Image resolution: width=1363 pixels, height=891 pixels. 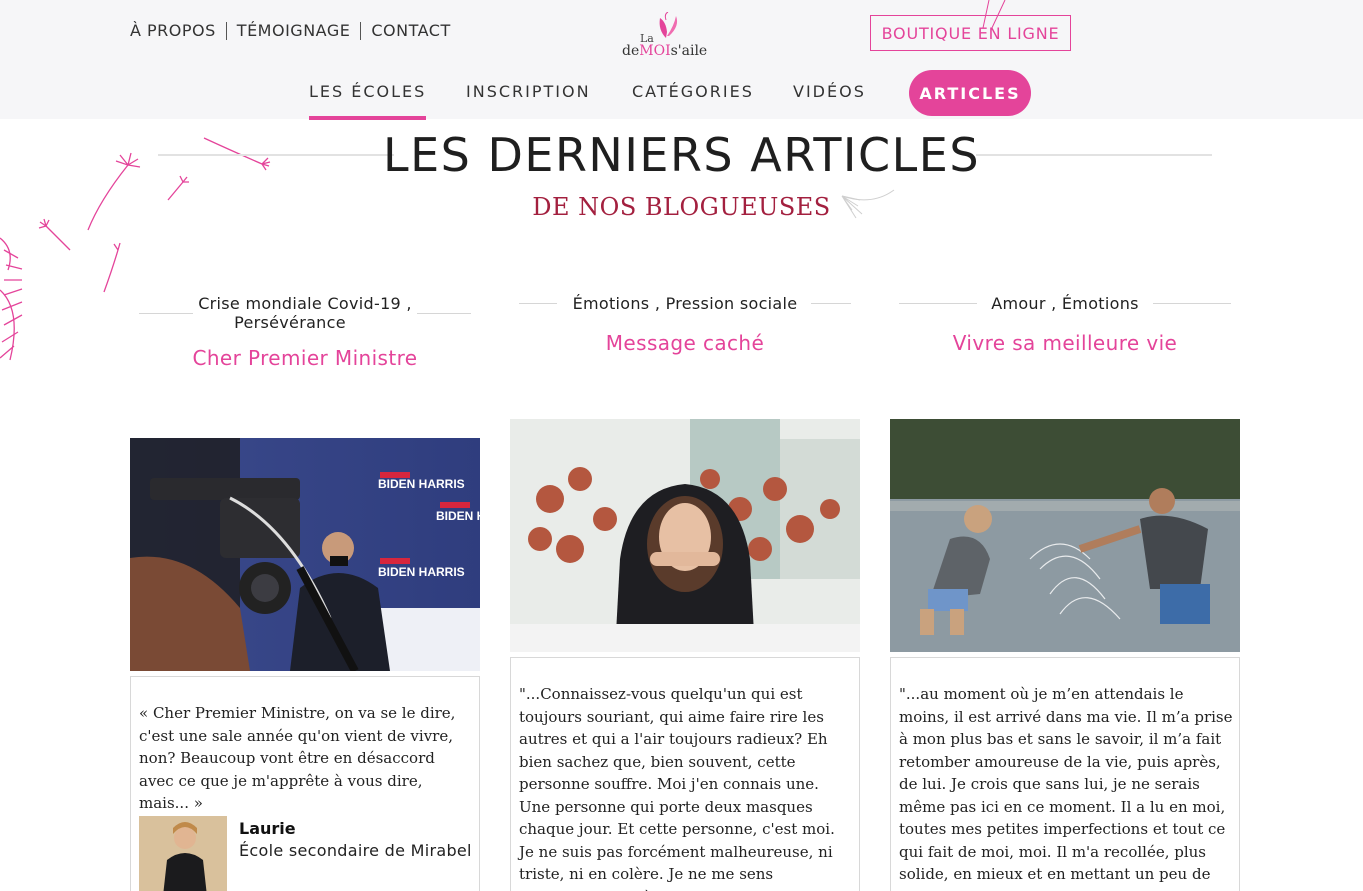 I want to click on article-3-header: Amour , Émotions Vivre sa meilleure vie, so click(x=1065, y=324).